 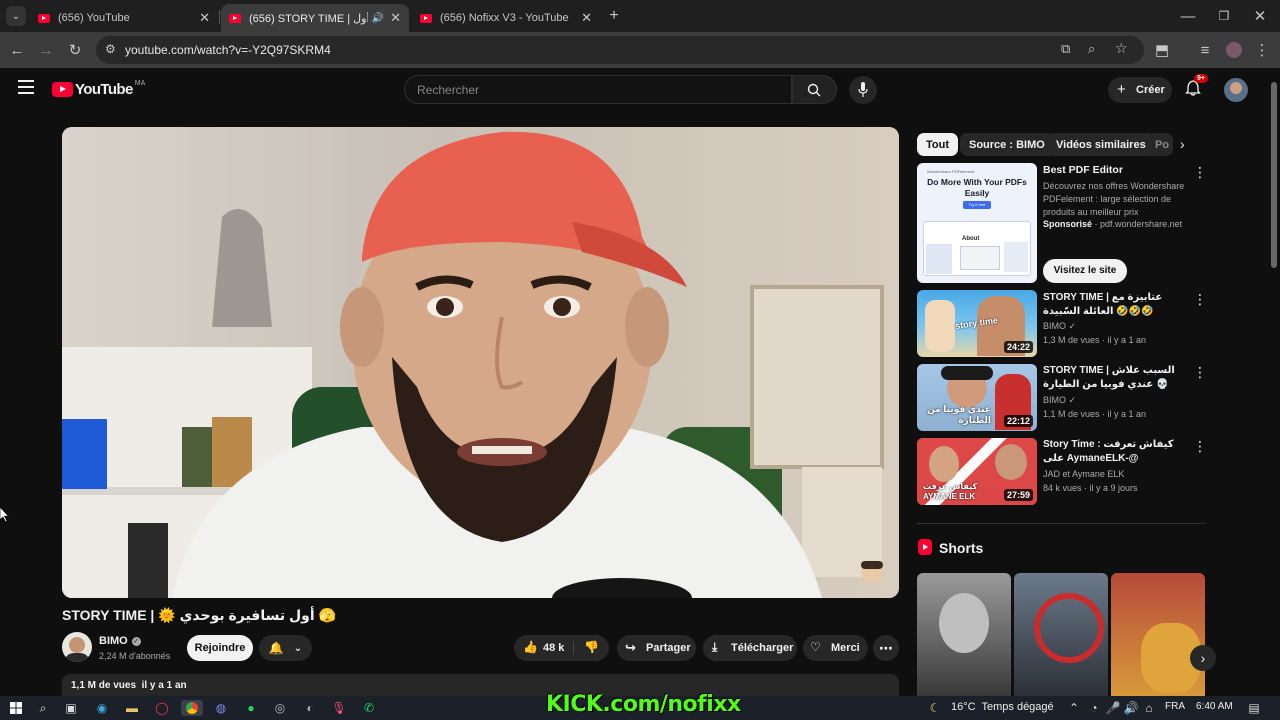 What do you see at coordinates (845, 648) in the screenshot?
I see `thanks-label: Merci` at bounding box center [845, 648].